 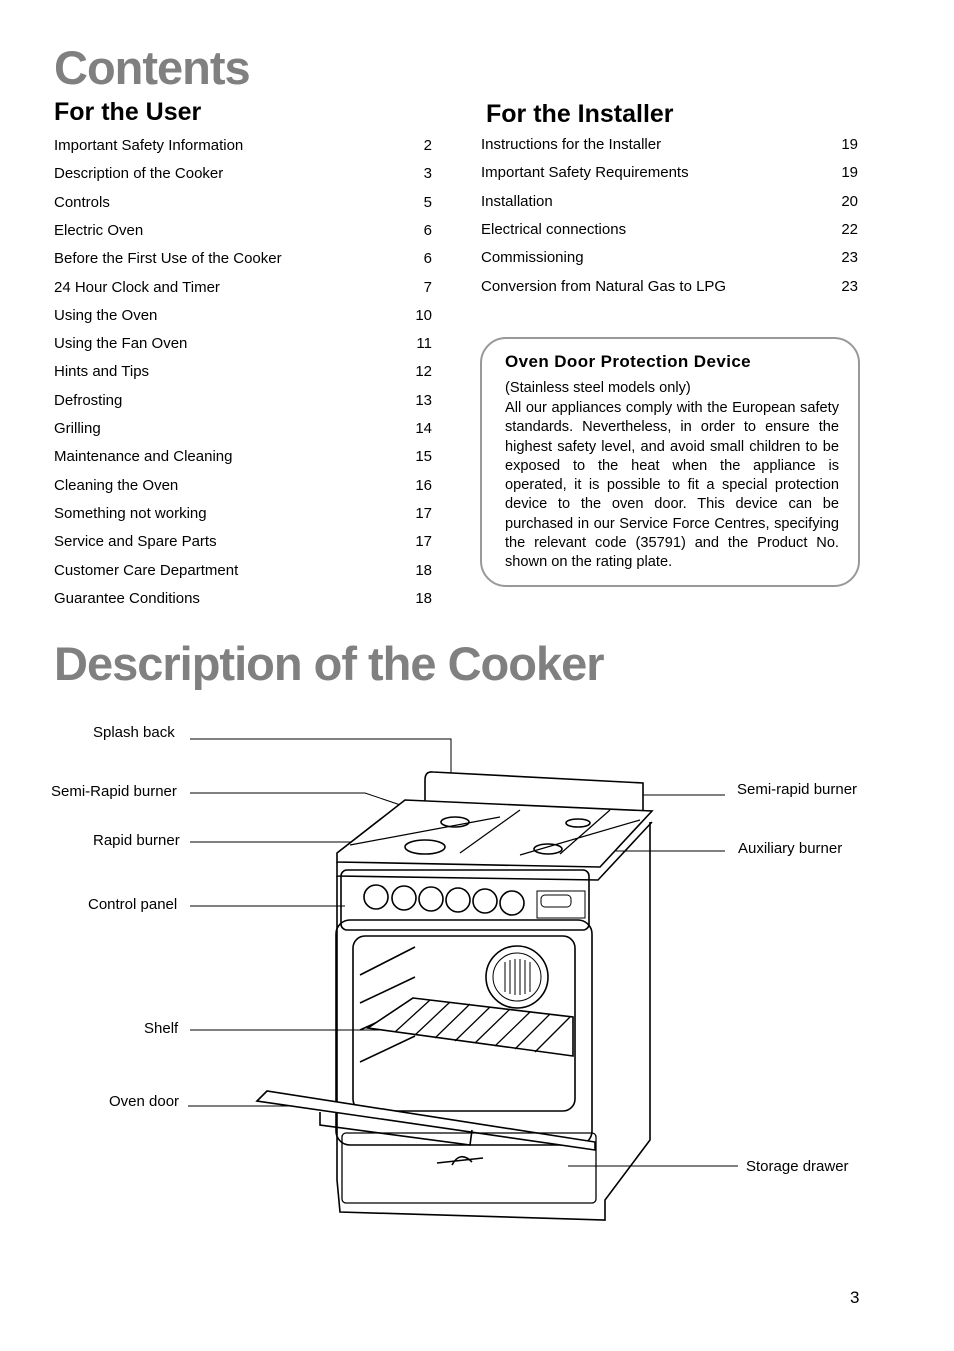 What do you see at coordinates (423, 457) in the screenshot?
I see `entry-page: 15` at bounding box center [423, 457].